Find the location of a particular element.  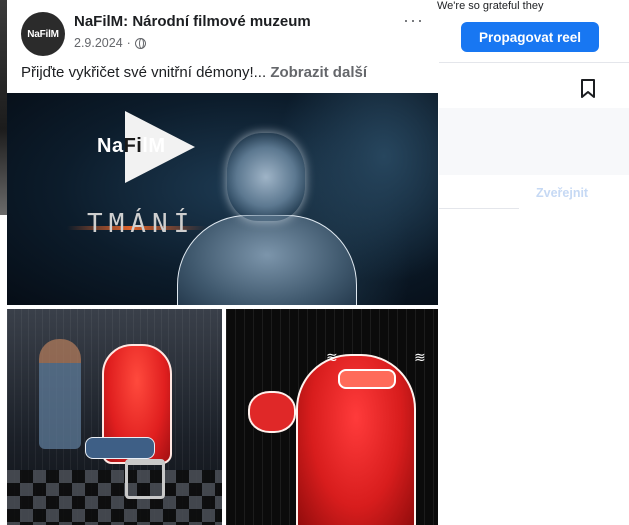

page-name: NaFilM: Národní filmové muzeum is located at coordinates (192, 21).